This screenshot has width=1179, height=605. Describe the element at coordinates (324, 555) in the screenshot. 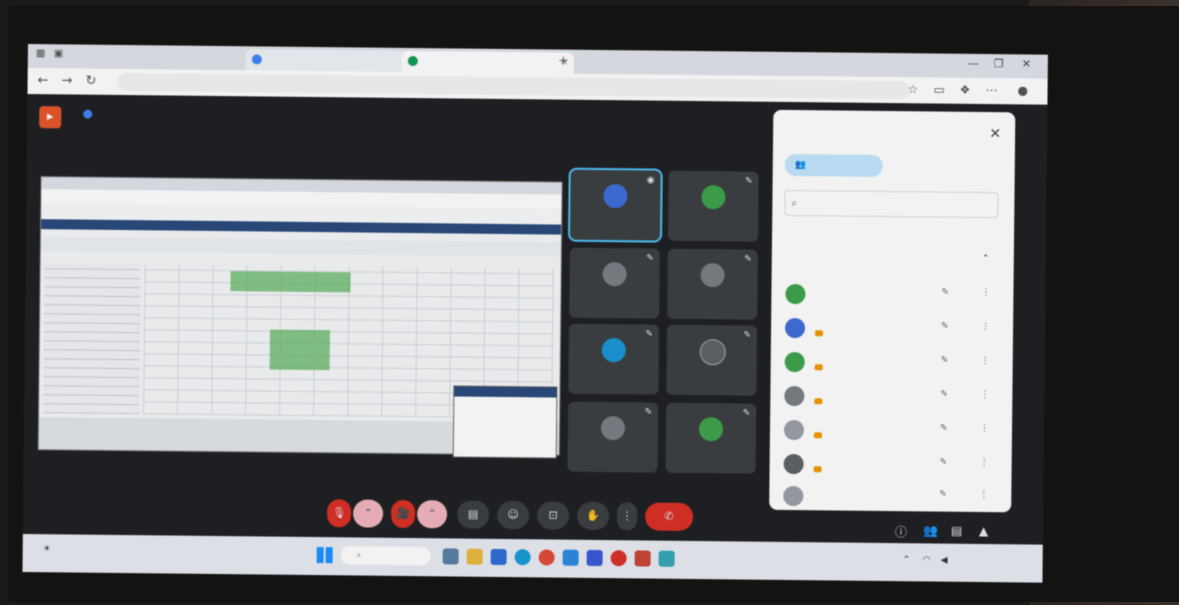

I see `windows-start-icon` at that location.